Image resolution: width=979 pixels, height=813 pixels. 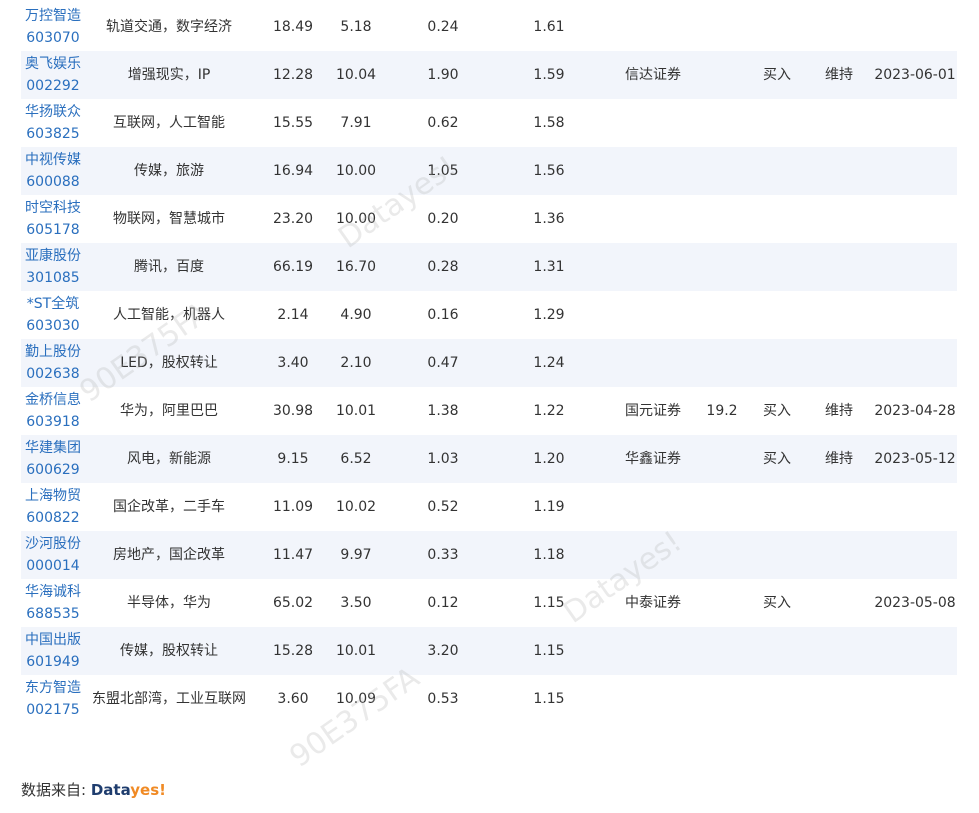 I want to click on price-cell: 18.49, so click(x=293, y=27).